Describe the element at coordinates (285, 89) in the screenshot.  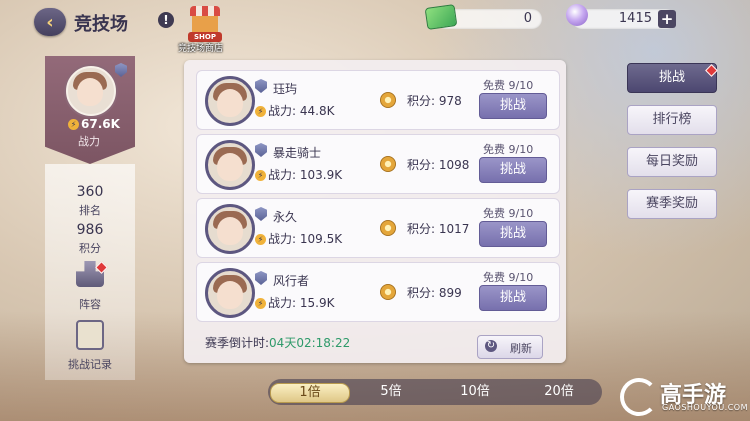
I see `opponent-name: 珏玙` at that location.